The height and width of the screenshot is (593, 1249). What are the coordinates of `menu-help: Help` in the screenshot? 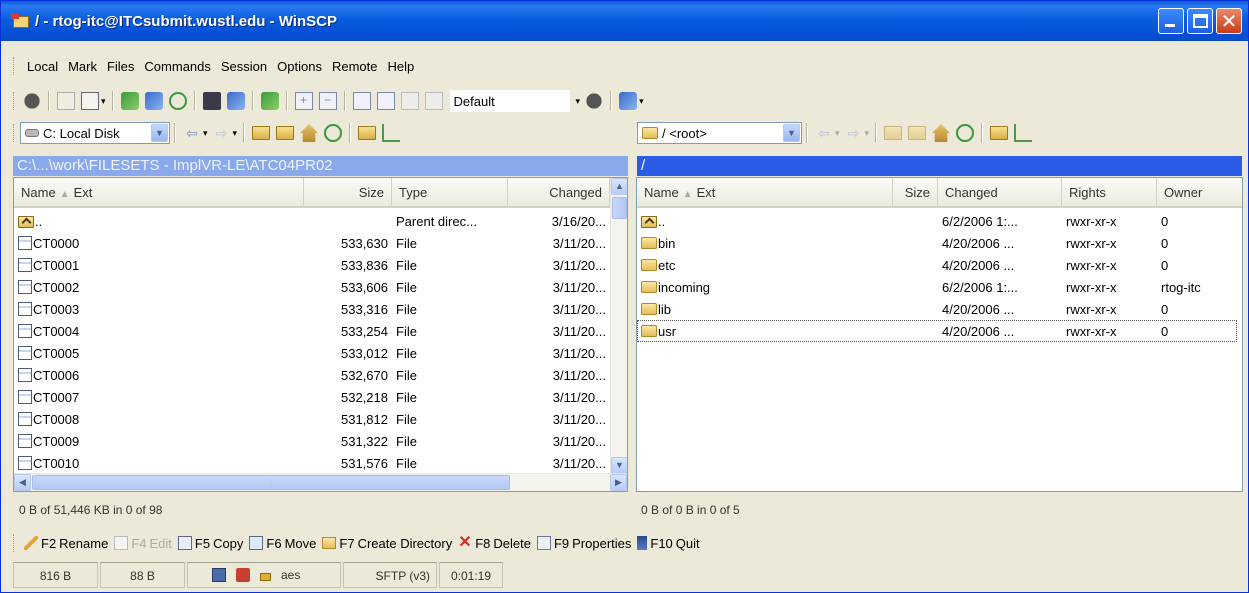 It's located at (400, 66).